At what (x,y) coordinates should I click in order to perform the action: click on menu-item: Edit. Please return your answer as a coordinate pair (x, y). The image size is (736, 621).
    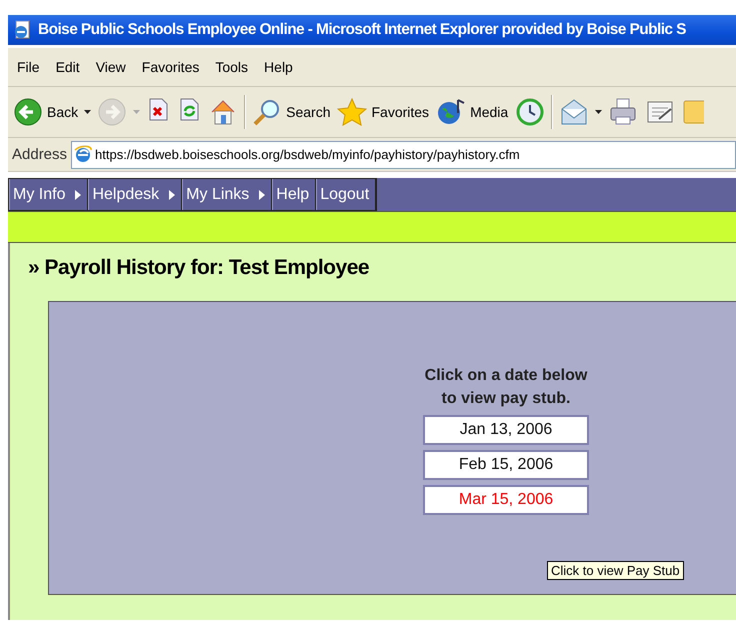
    Looking at the image, I should click on (67, 67).